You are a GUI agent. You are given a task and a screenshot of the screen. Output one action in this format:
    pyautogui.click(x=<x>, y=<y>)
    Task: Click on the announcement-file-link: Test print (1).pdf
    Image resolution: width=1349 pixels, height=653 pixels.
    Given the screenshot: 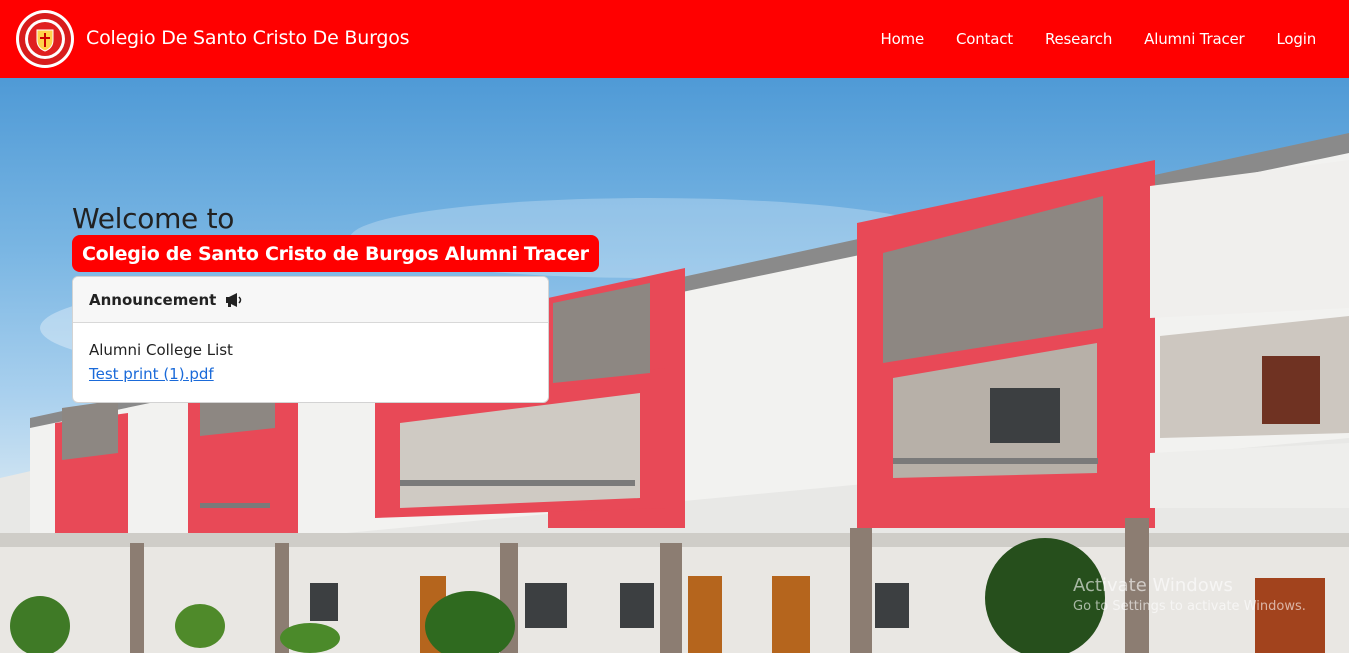 What is the action you would take?
    pyautogui.click(x=151, y=374)
    